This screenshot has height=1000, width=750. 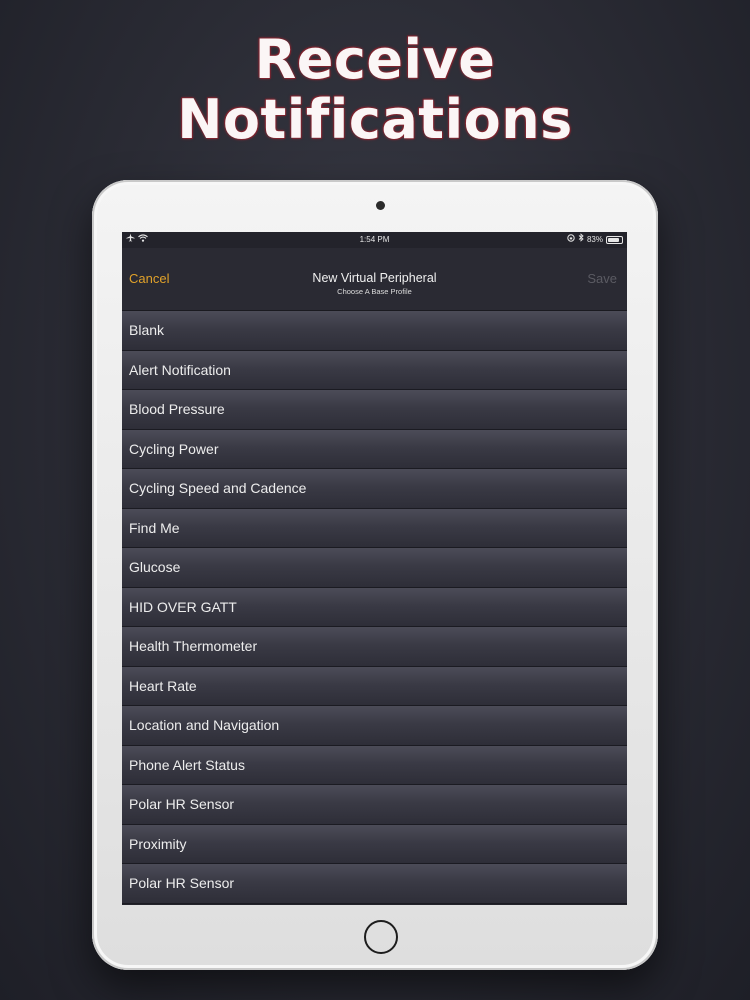 What do you see at coordinates (374, 726) in the screenshot?
I see `profile-row: Location and Navigation` at bounding box center [374, 726].